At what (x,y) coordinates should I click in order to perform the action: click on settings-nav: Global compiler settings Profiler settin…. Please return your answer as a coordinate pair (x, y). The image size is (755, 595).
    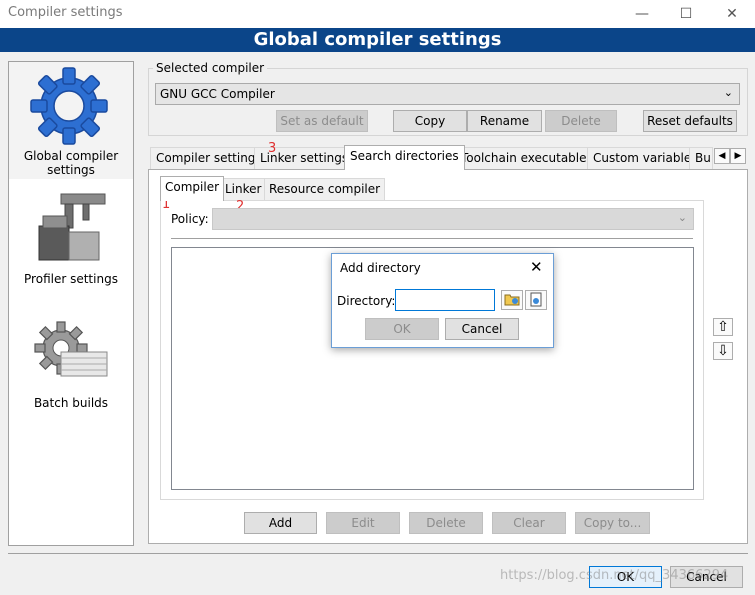
    Looking at the image, I should click on (71, 303).